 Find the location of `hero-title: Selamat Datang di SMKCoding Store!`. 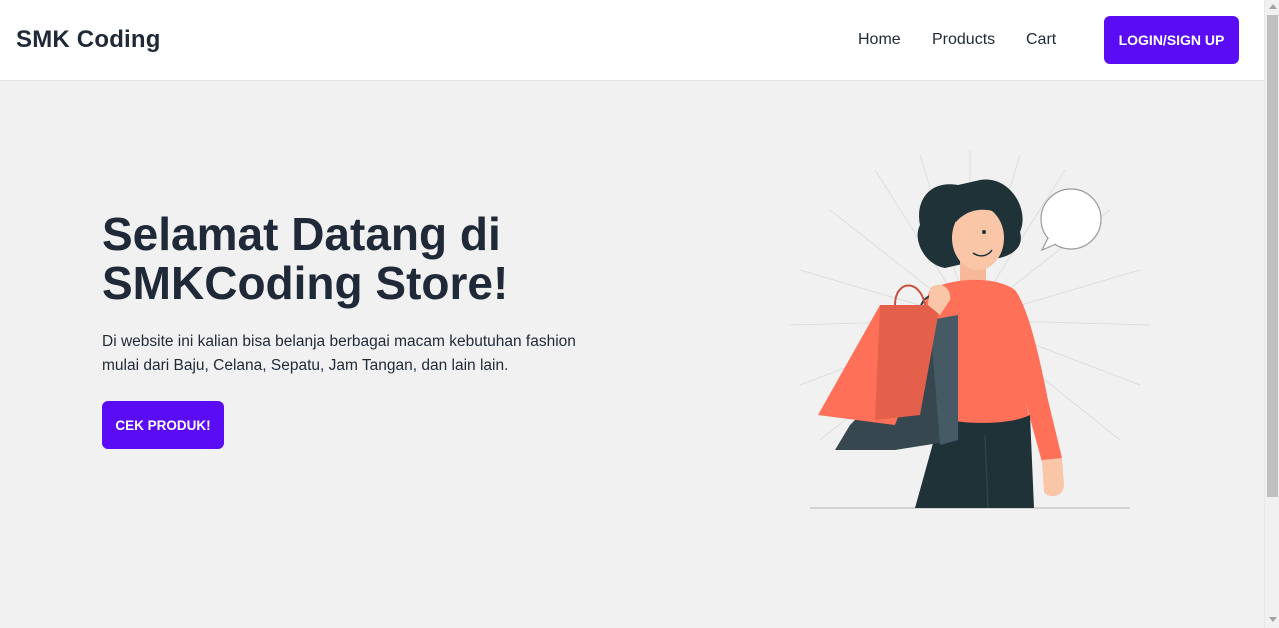

hero-title: Selamat Datang di SMKCoding Store! is located at coordinates (382, 259).